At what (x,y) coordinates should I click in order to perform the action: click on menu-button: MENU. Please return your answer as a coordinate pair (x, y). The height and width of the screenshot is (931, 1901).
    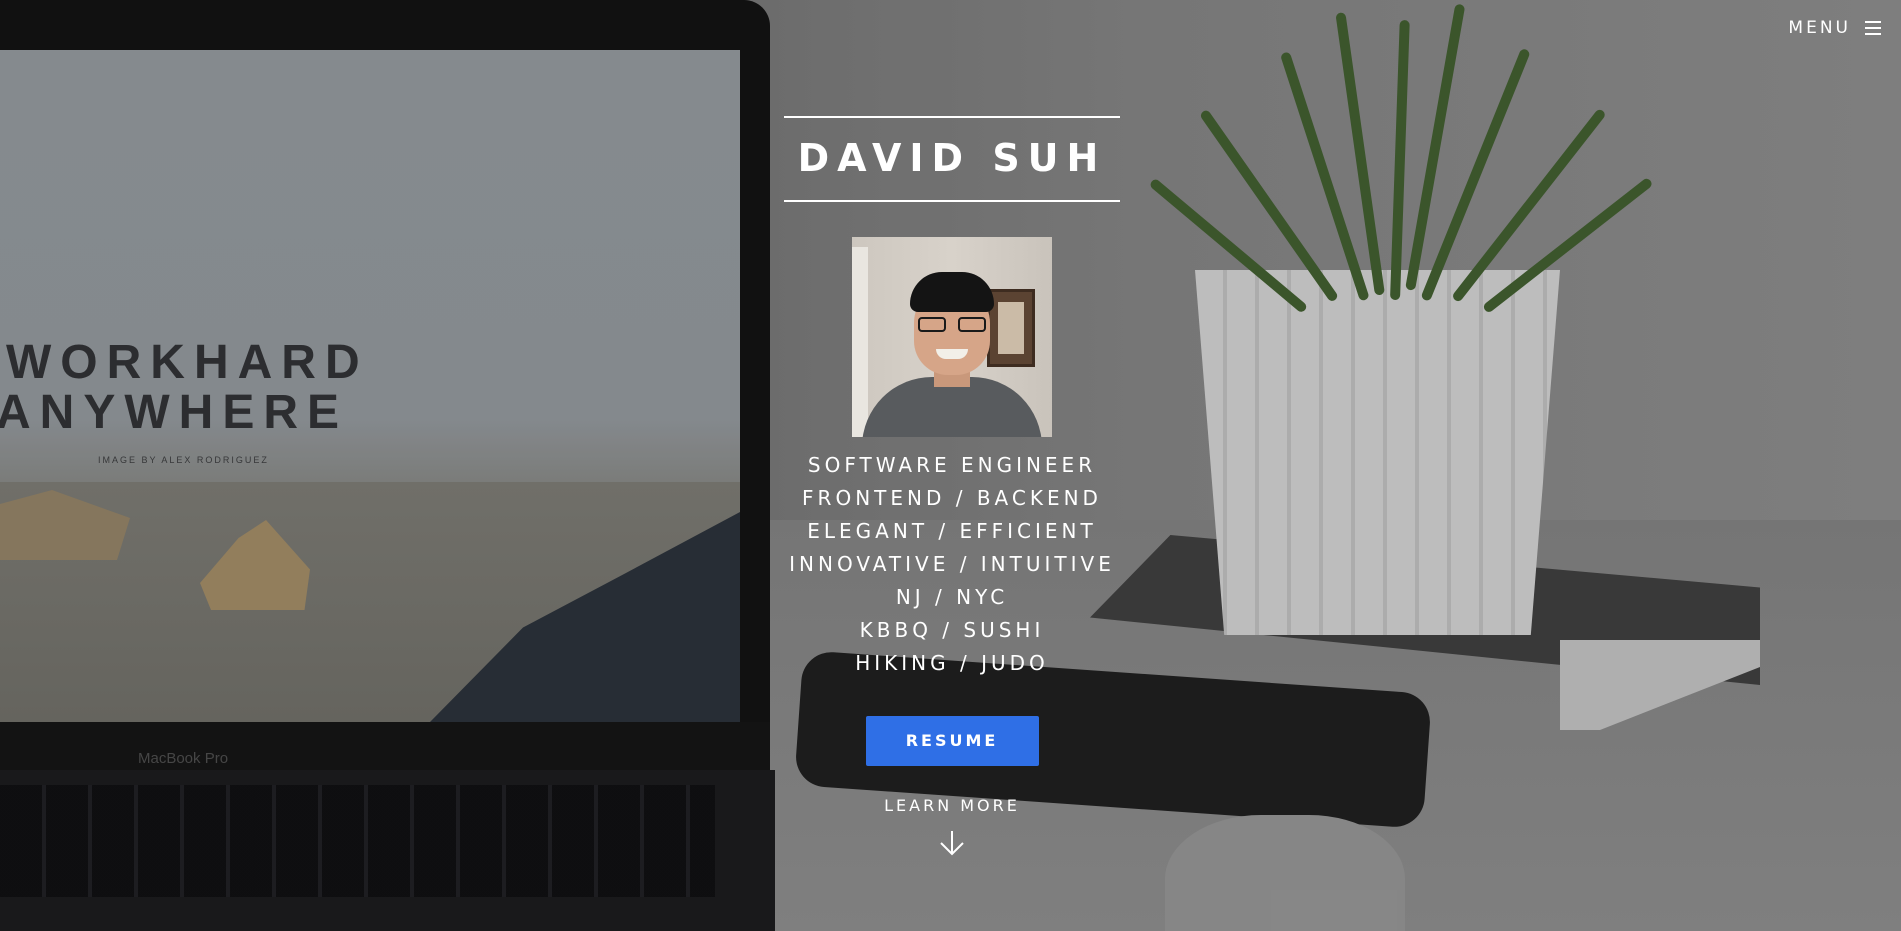
    Looking at the image, I should click on (1834, 28).